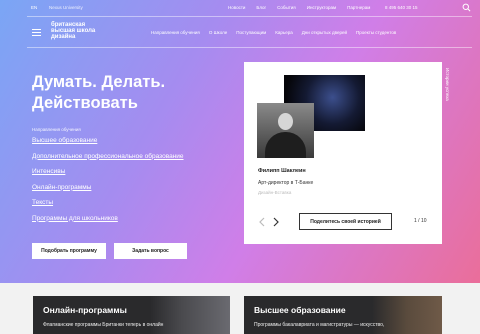  Describe the element at coordinates (358, 7) in the screenshot. I see `top-link-partners: Партнерам` at that location.